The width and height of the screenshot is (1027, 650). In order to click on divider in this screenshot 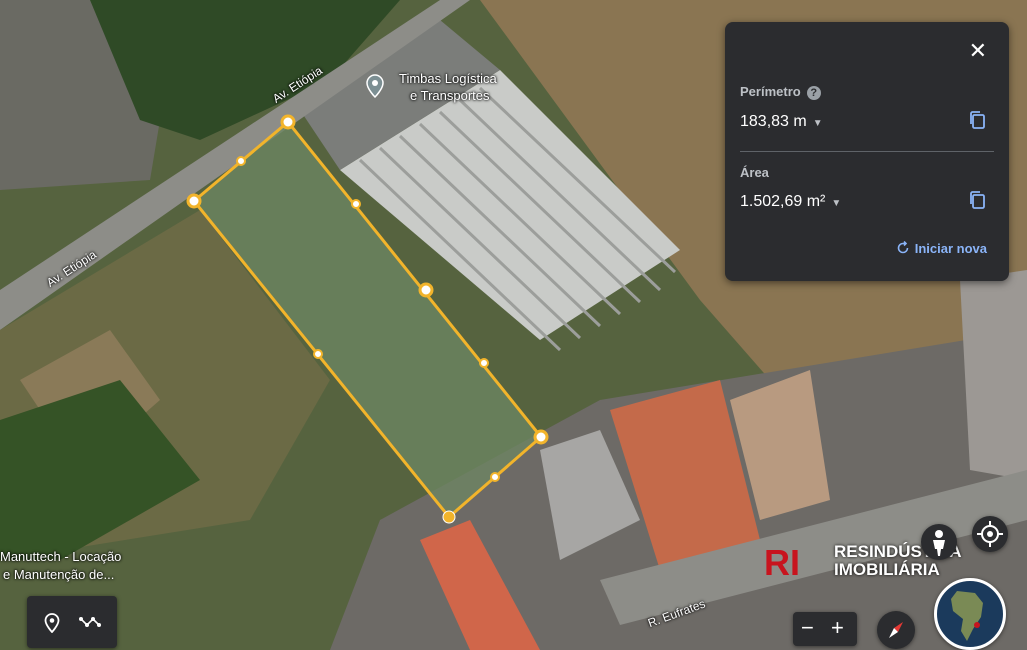, I will do `click(867, 151)`.